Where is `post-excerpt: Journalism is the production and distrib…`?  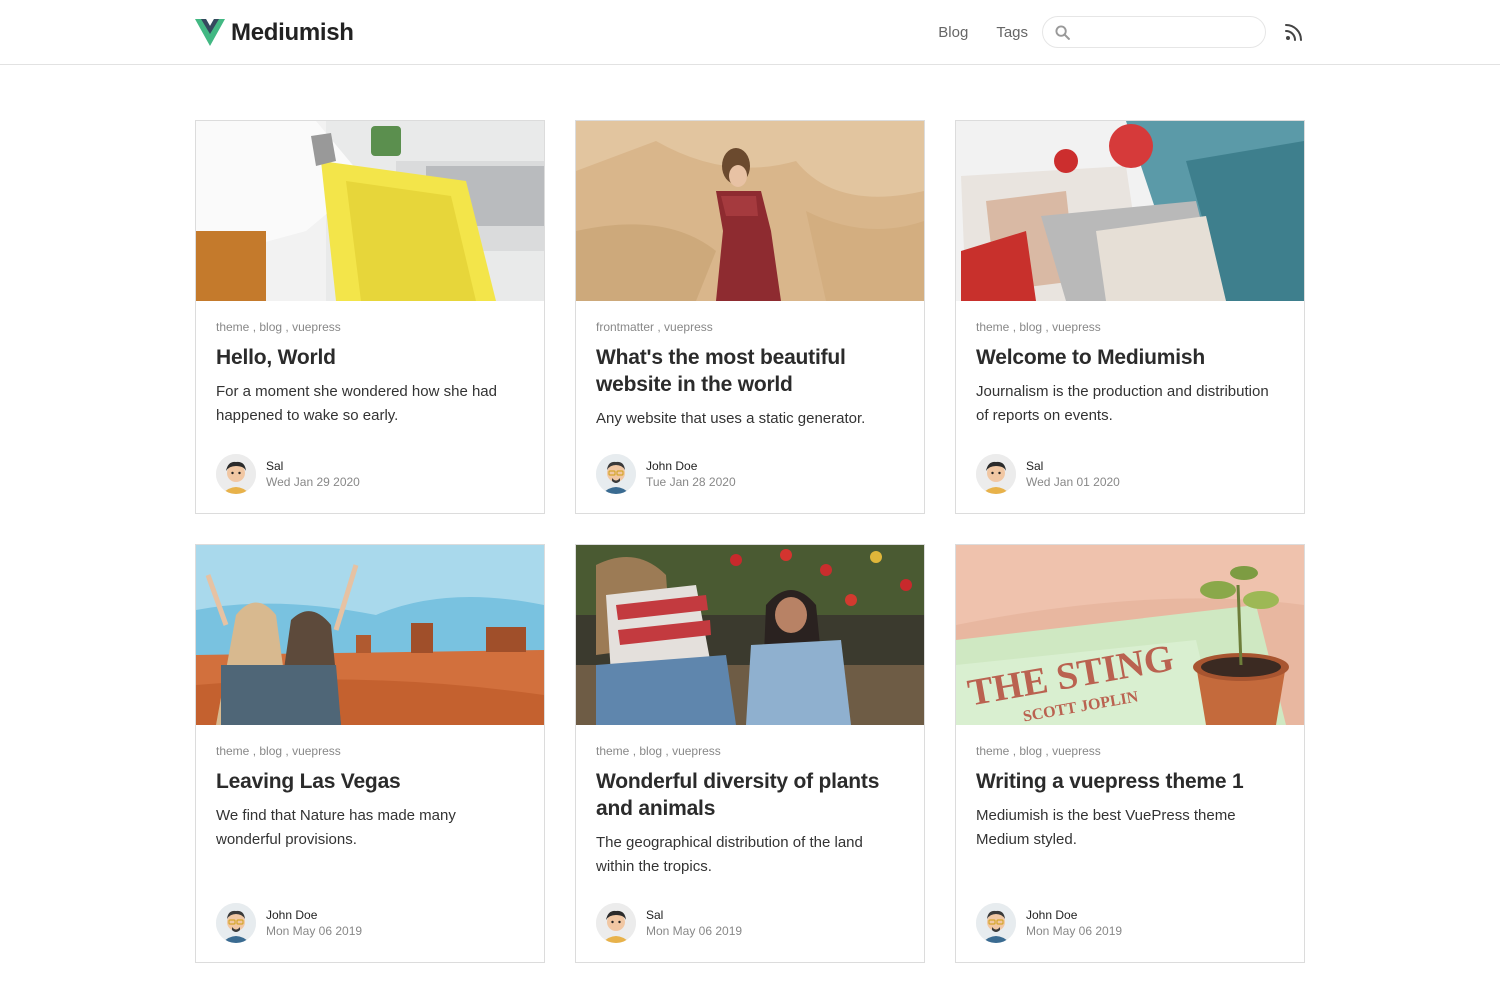 post-excerpt: Journalism is the production and distrib… is located at coordinates (1122, 403).